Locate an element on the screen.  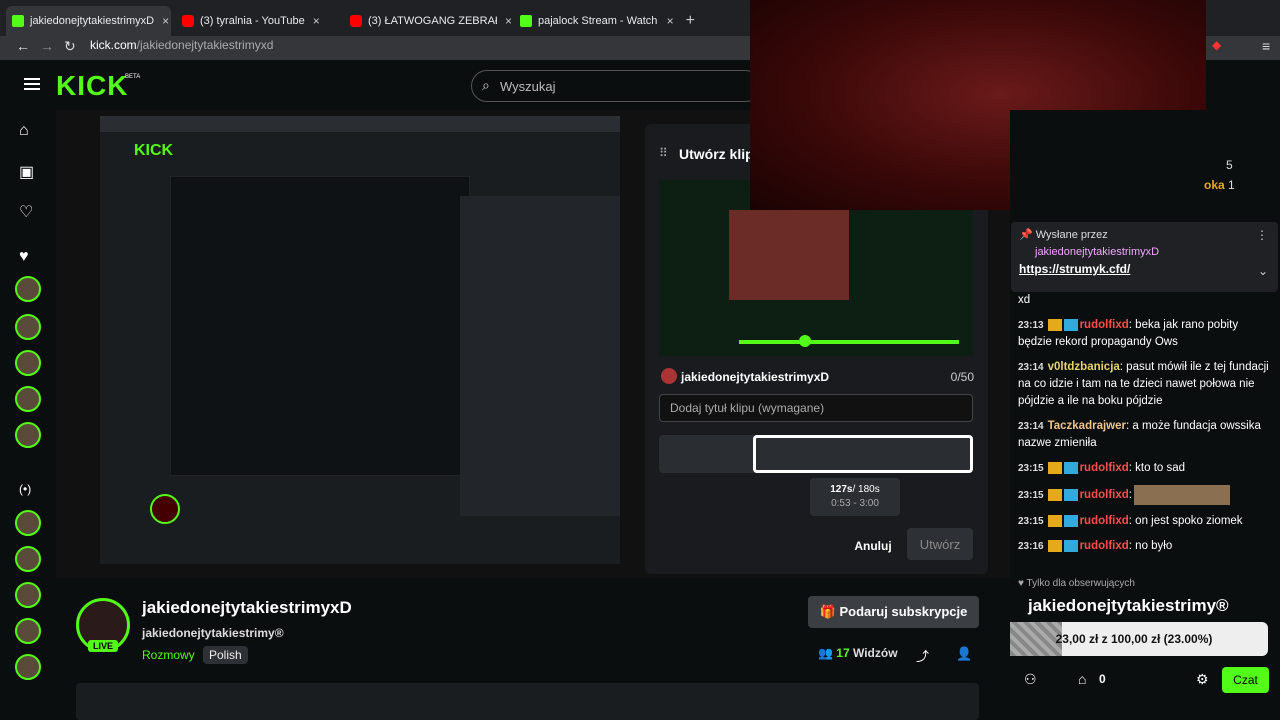
clip-range: 0:53 - 3:00 is located at coordinates (855, 503).